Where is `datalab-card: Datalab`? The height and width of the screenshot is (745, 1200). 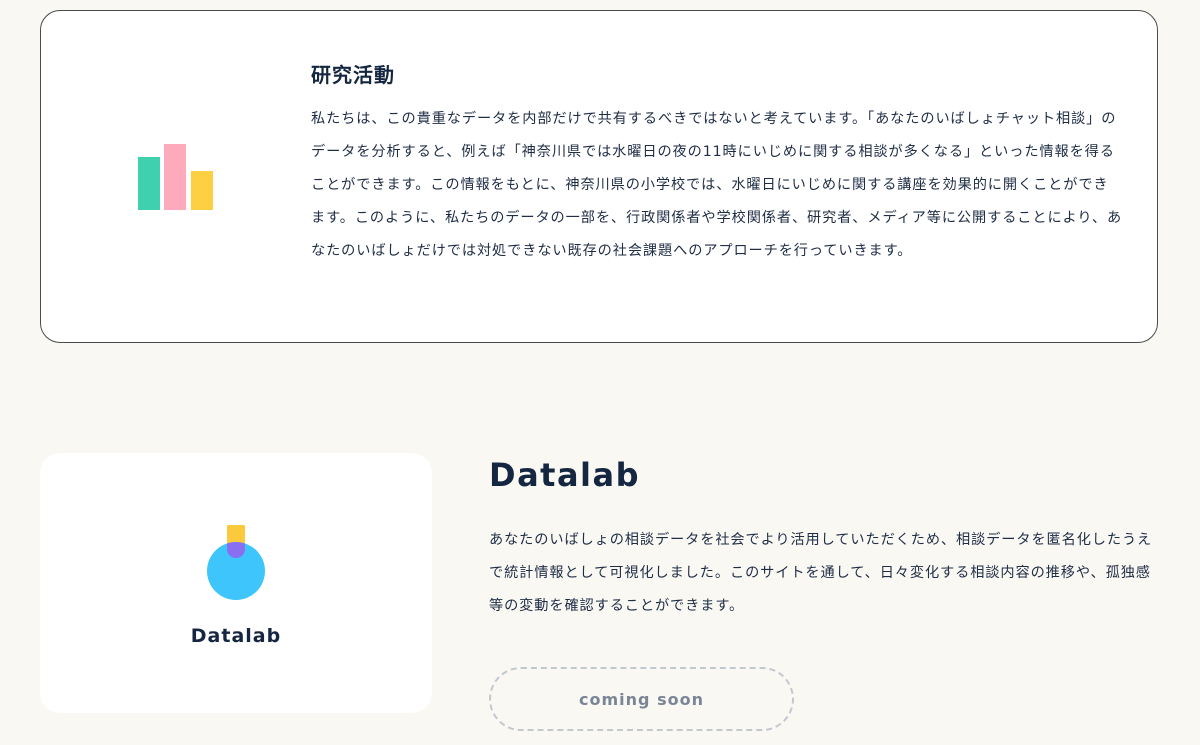
datalab-card: Datalab is located at coordinates (236, 583).